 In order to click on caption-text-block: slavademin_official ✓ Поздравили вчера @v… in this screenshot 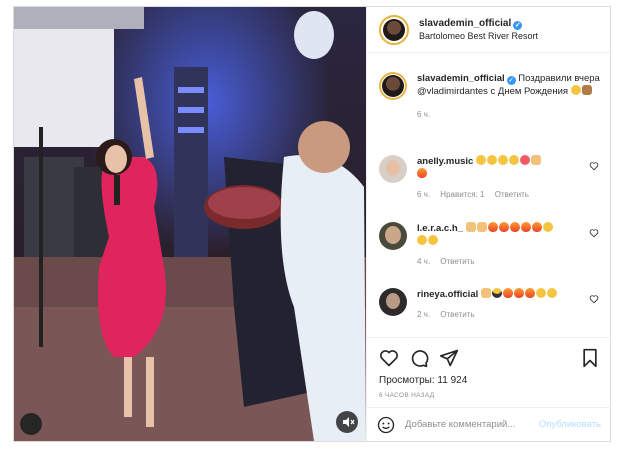, I will do `click(511, 85)`.